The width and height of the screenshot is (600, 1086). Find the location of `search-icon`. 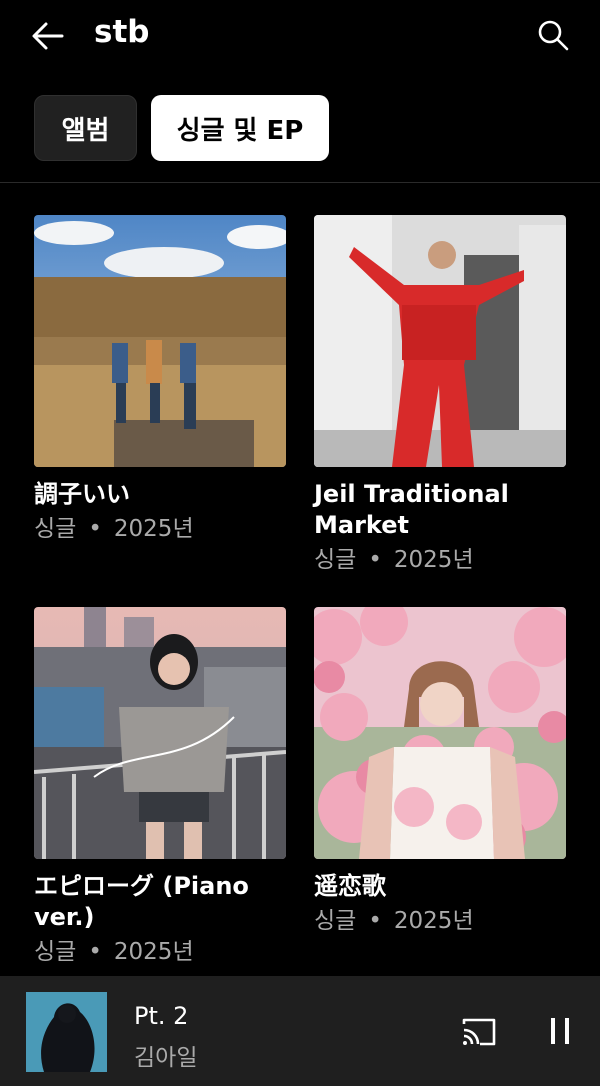

search-icon is located at coordinates (554, 36).